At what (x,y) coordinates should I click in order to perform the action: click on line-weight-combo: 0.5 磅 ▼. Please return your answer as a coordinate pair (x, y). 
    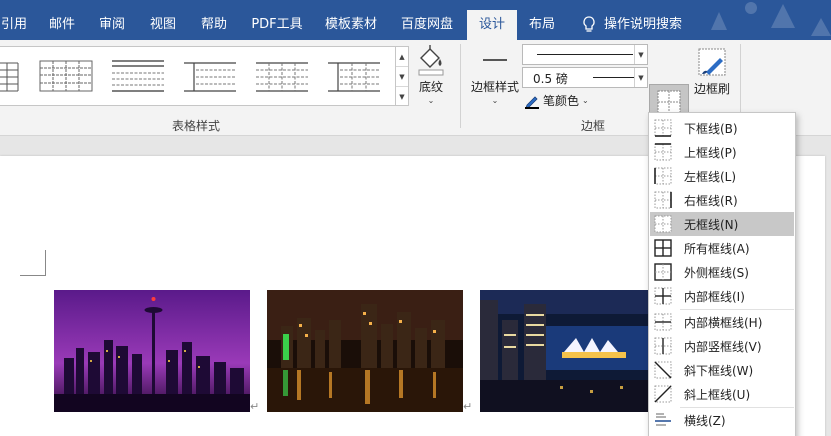
    Looking at the image, I should click on (585, 77).